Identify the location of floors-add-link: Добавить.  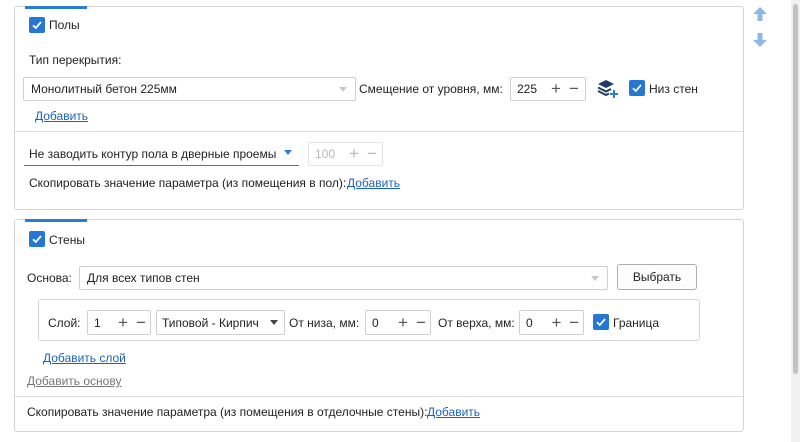
(61, 116).